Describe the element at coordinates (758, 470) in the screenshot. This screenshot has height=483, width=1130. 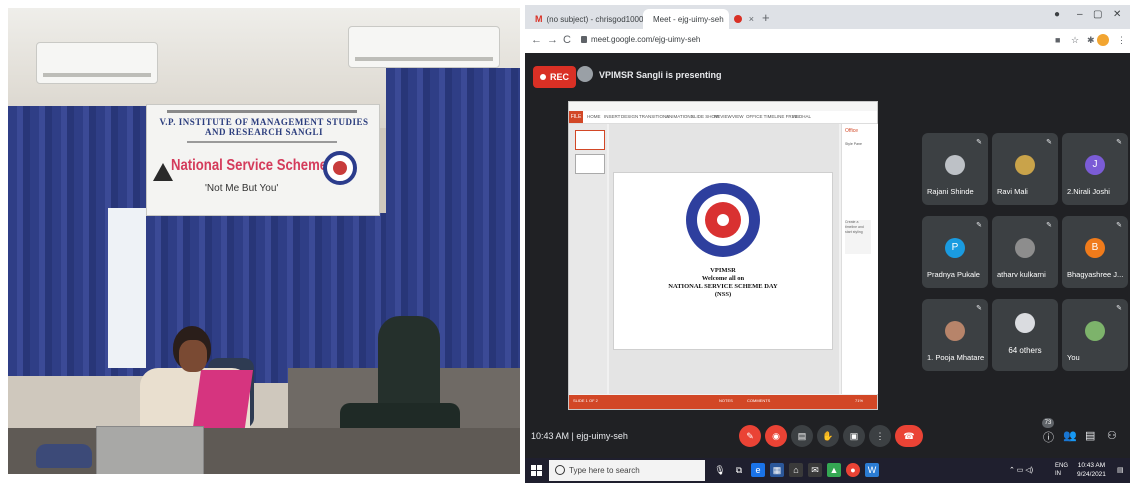
I see `edge-icon: e` at that location.